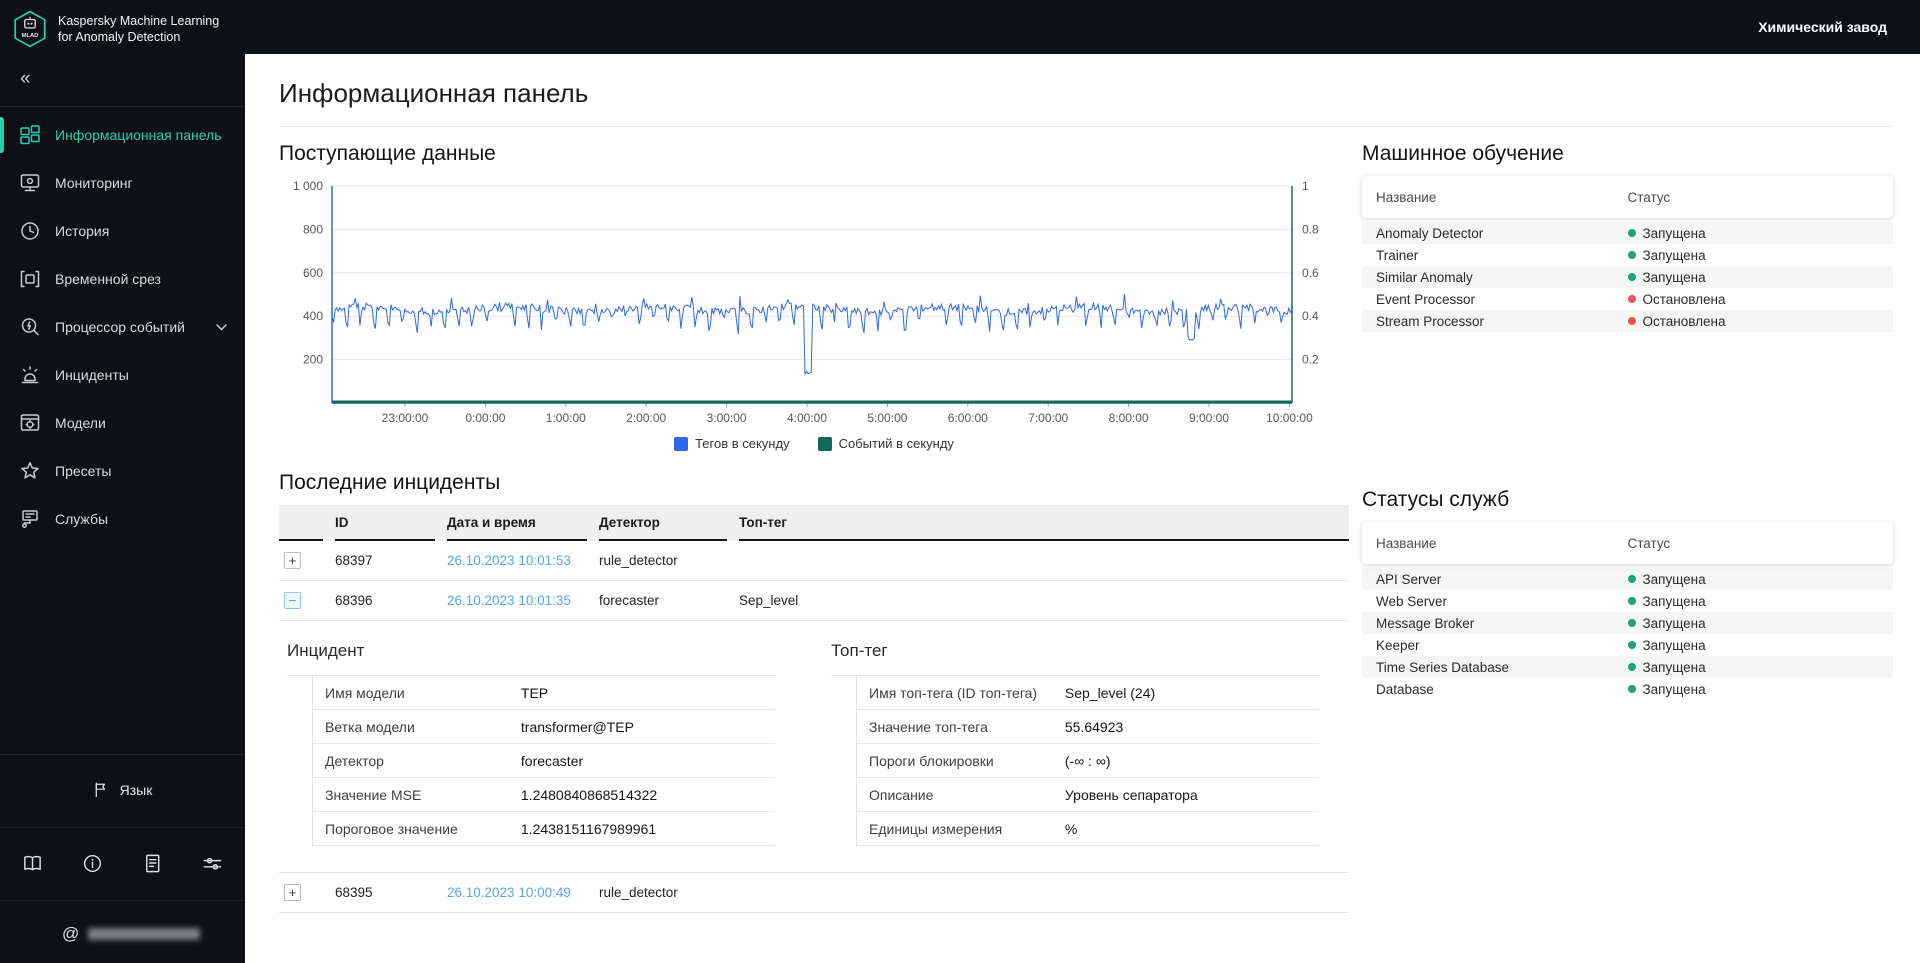  Describe the element at coordinates (30, 375) in the screenshot. I see `incidents-icon` at that location.